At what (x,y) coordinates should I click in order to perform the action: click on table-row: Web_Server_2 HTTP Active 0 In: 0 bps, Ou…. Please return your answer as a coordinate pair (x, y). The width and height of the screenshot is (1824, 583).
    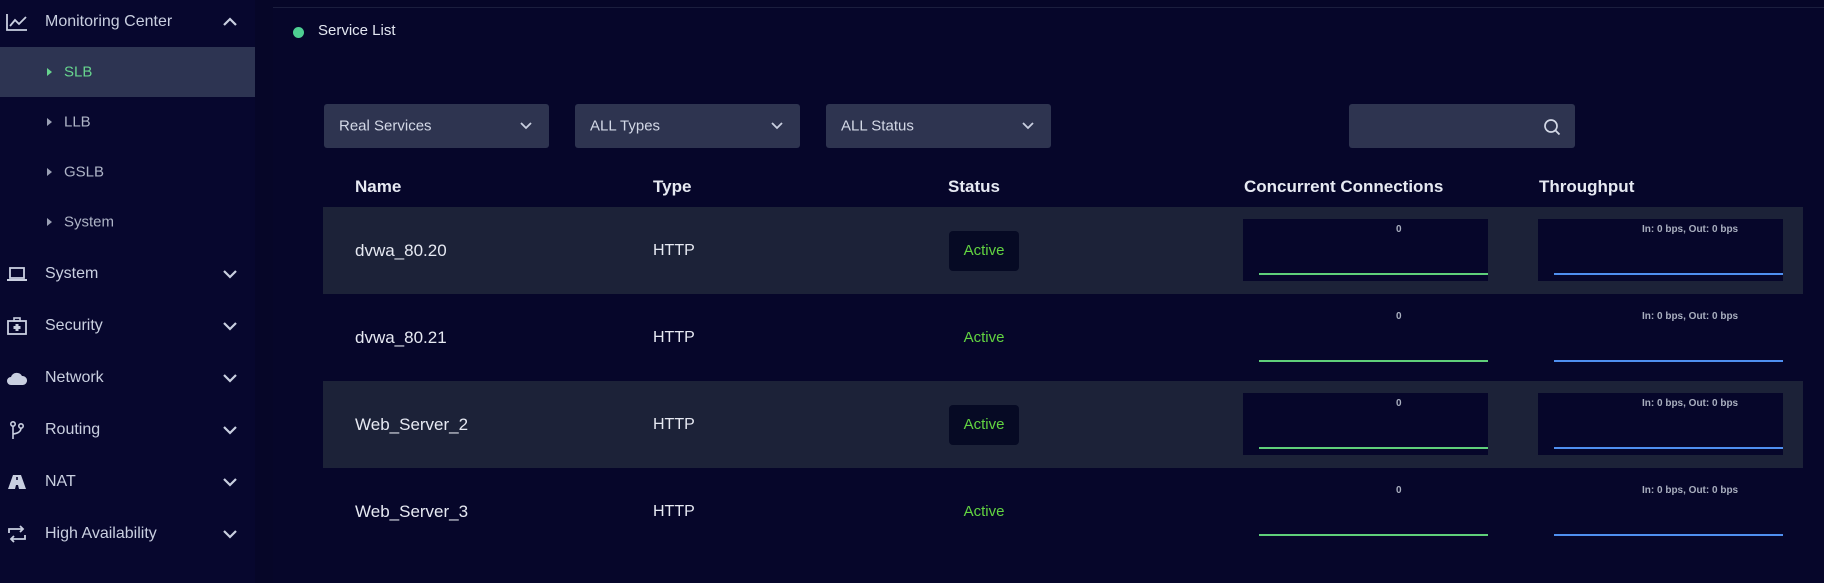
    Looking at the image, I should click on (1063, 424).